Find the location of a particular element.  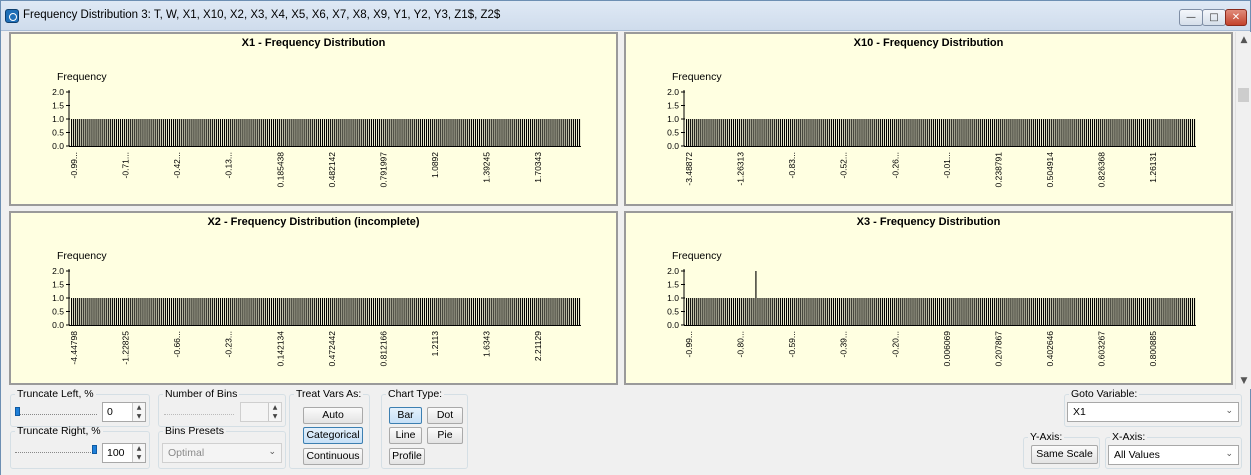

chart-type-dot-button: Dot is located at coordinates (445, 415).